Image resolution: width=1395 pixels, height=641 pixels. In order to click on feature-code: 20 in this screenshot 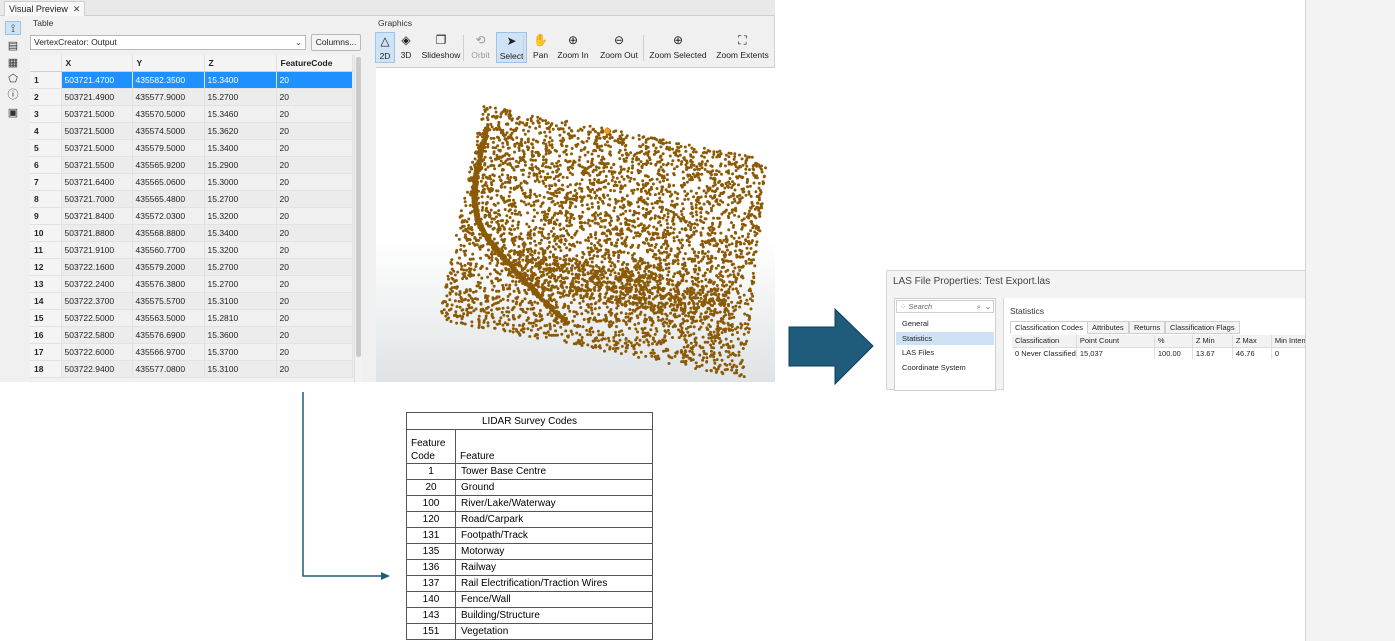, I will do `click(431, 487)`.